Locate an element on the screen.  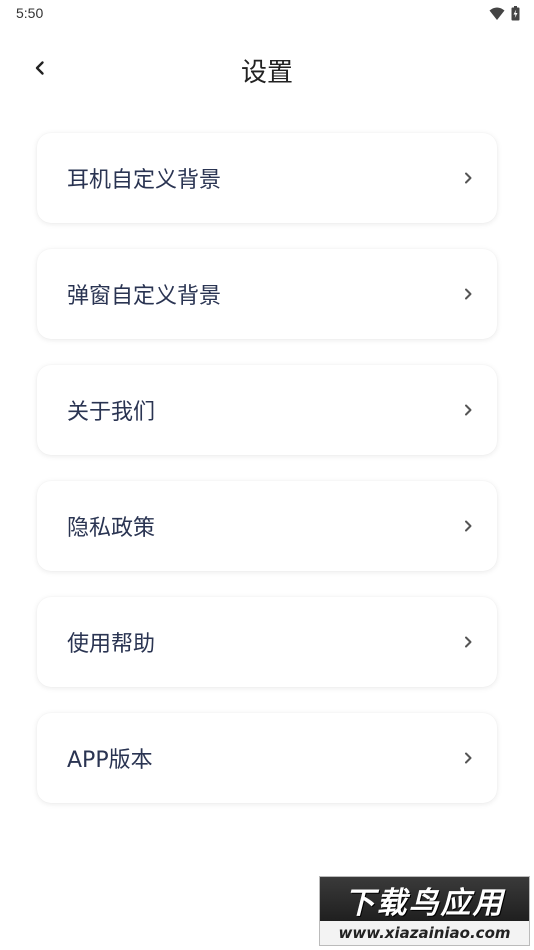
battery-charging-icon is located at coordinates (515, 13).